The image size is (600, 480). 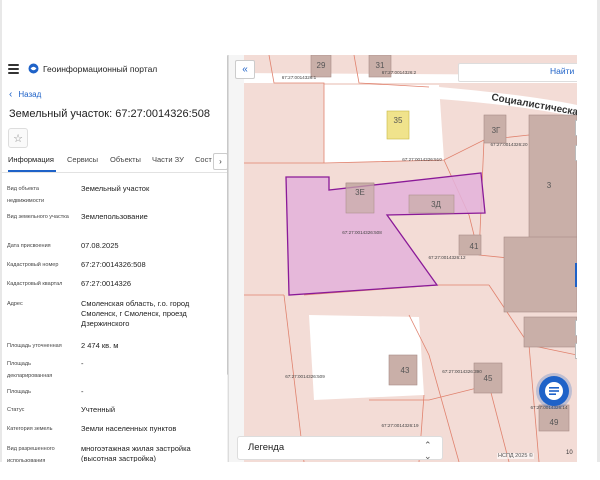 I want to click on prop-value: Землепользование, so click(x=114, y=216).